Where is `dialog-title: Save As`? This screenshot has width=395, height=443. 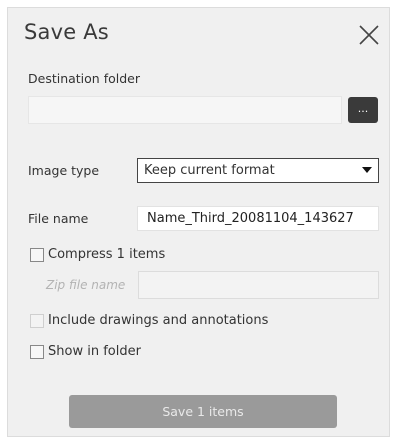
dialog-title: Save As is located at coordinates (66, 32).